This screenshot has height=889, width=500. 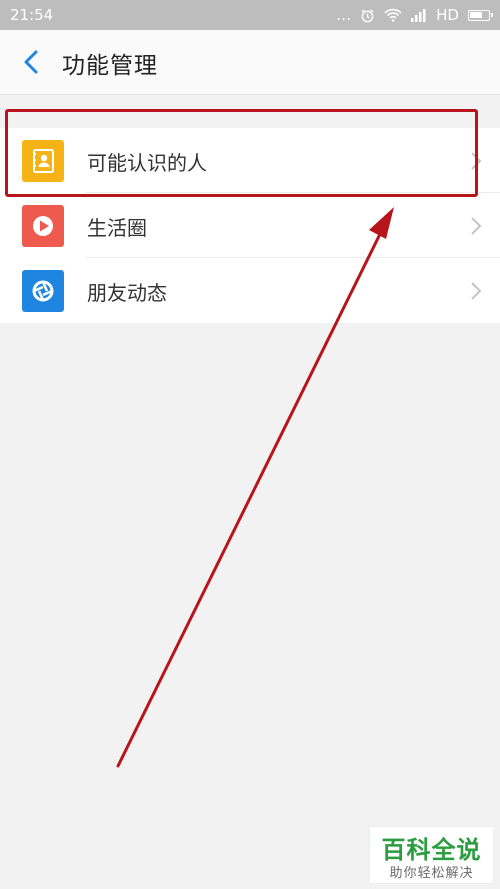 What do you see at coordinates (431, 873) in the screenshot?
I see `watermark-subtitle: 助你轻松解决` at bounding box center [431, 873].